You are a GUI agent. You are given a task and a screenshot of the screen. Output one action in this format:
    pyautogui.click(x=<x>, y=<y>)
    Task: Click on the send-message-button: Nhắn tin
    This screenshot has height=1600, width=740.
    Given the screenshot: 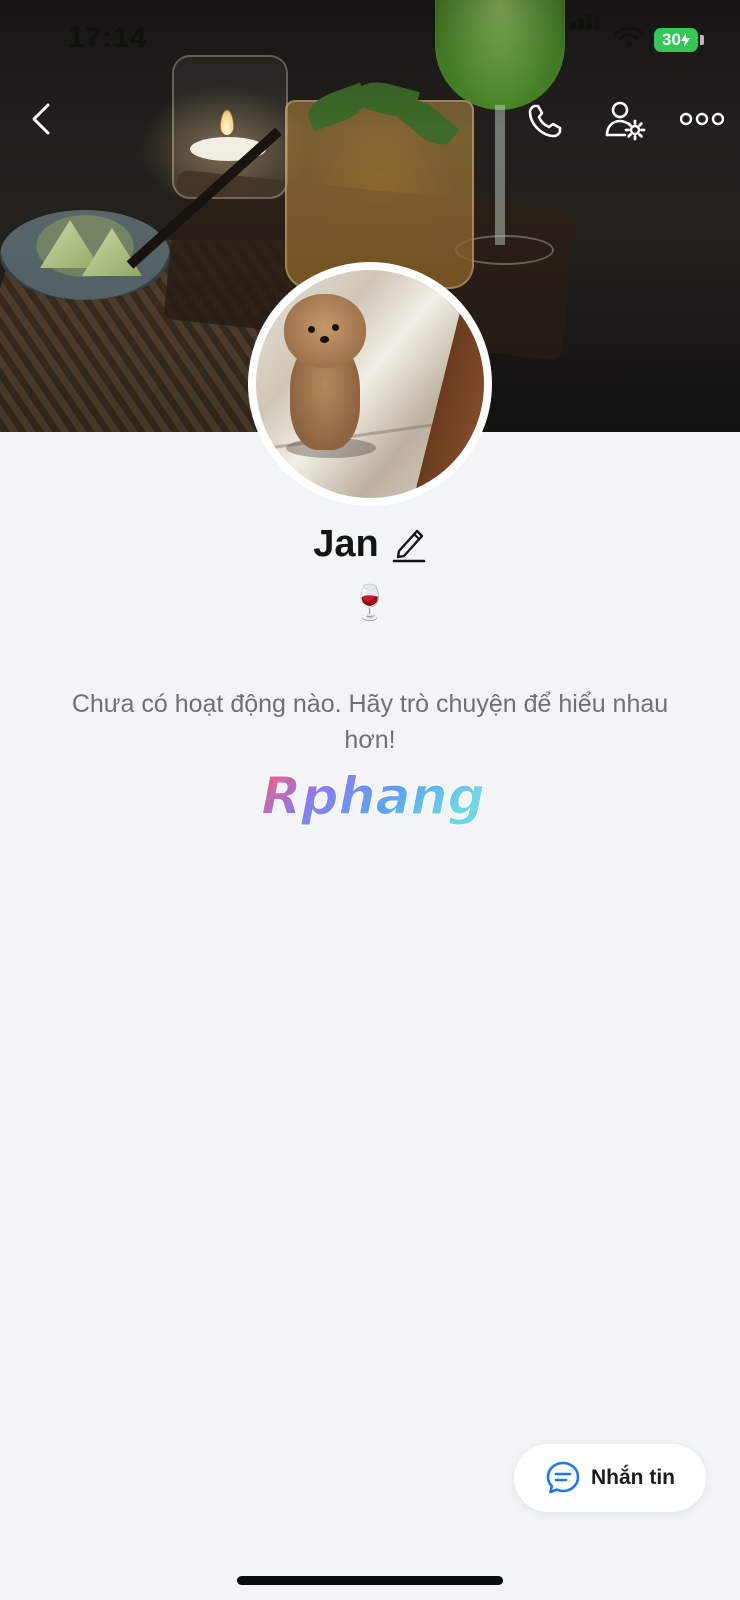 What is the action you would take?
    pyautogui.click(x=610, y=1478)
    